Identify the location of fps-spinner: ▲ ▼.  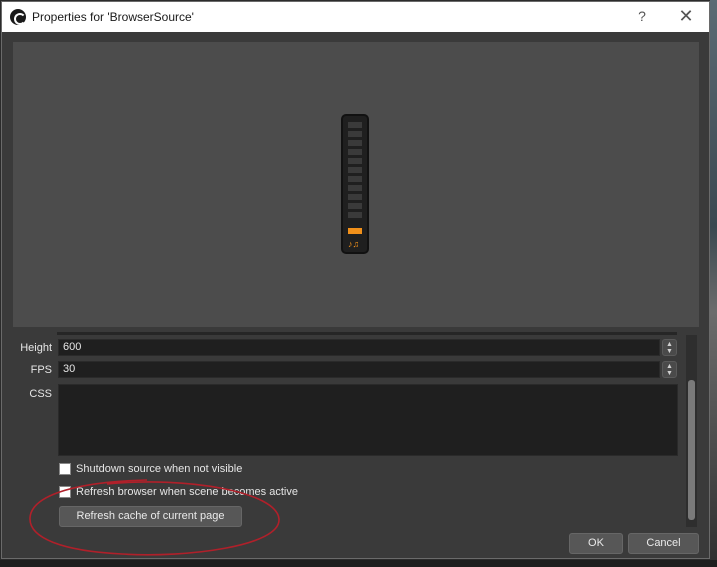
(669, 369).